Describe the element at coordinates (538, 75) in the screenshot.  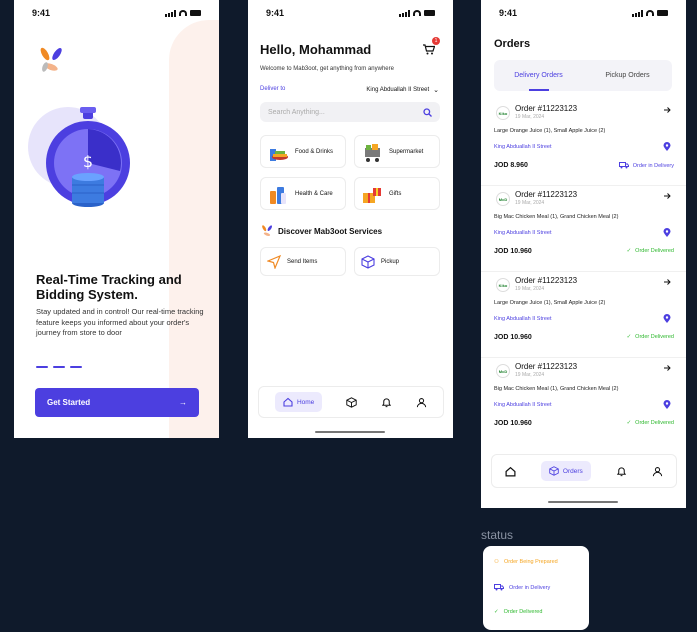
I see `tab-delivery-orders: Delivery Orders` at that location.